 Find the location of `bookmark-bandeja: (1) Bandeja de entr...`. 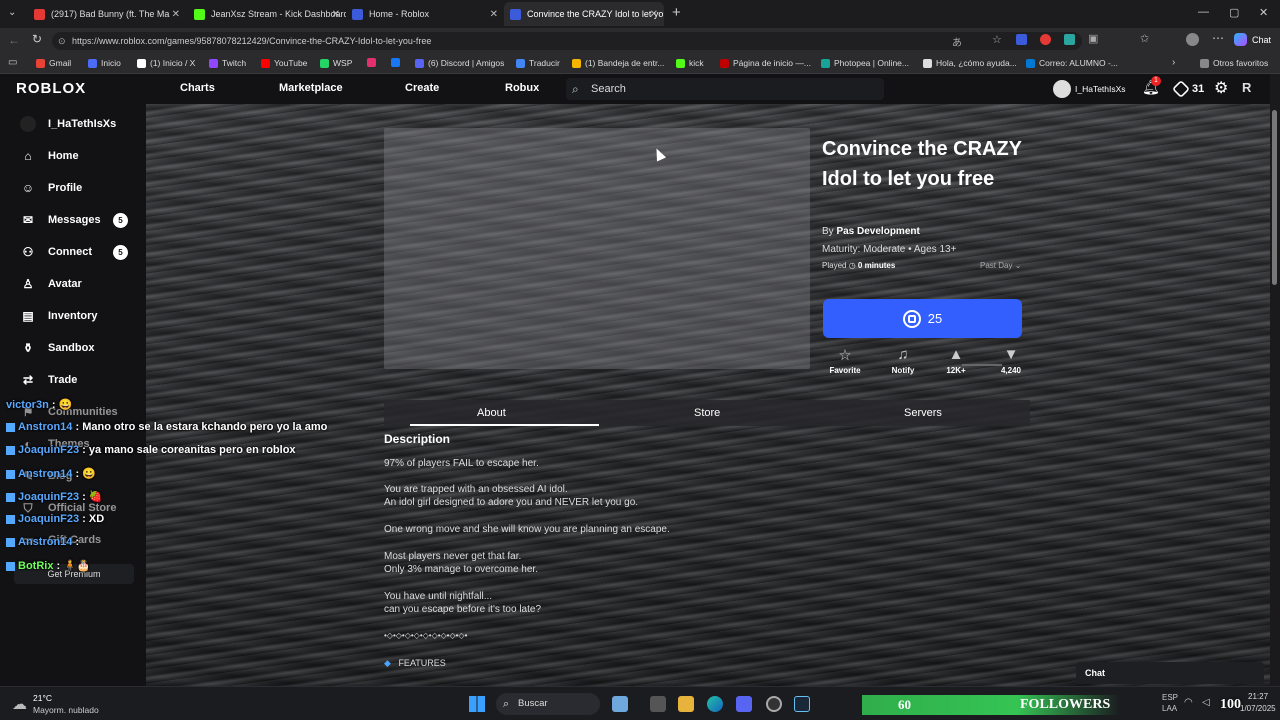

bookmark-bandeja: (1) Bandeja de entr... is located at coordinates (618, 63).